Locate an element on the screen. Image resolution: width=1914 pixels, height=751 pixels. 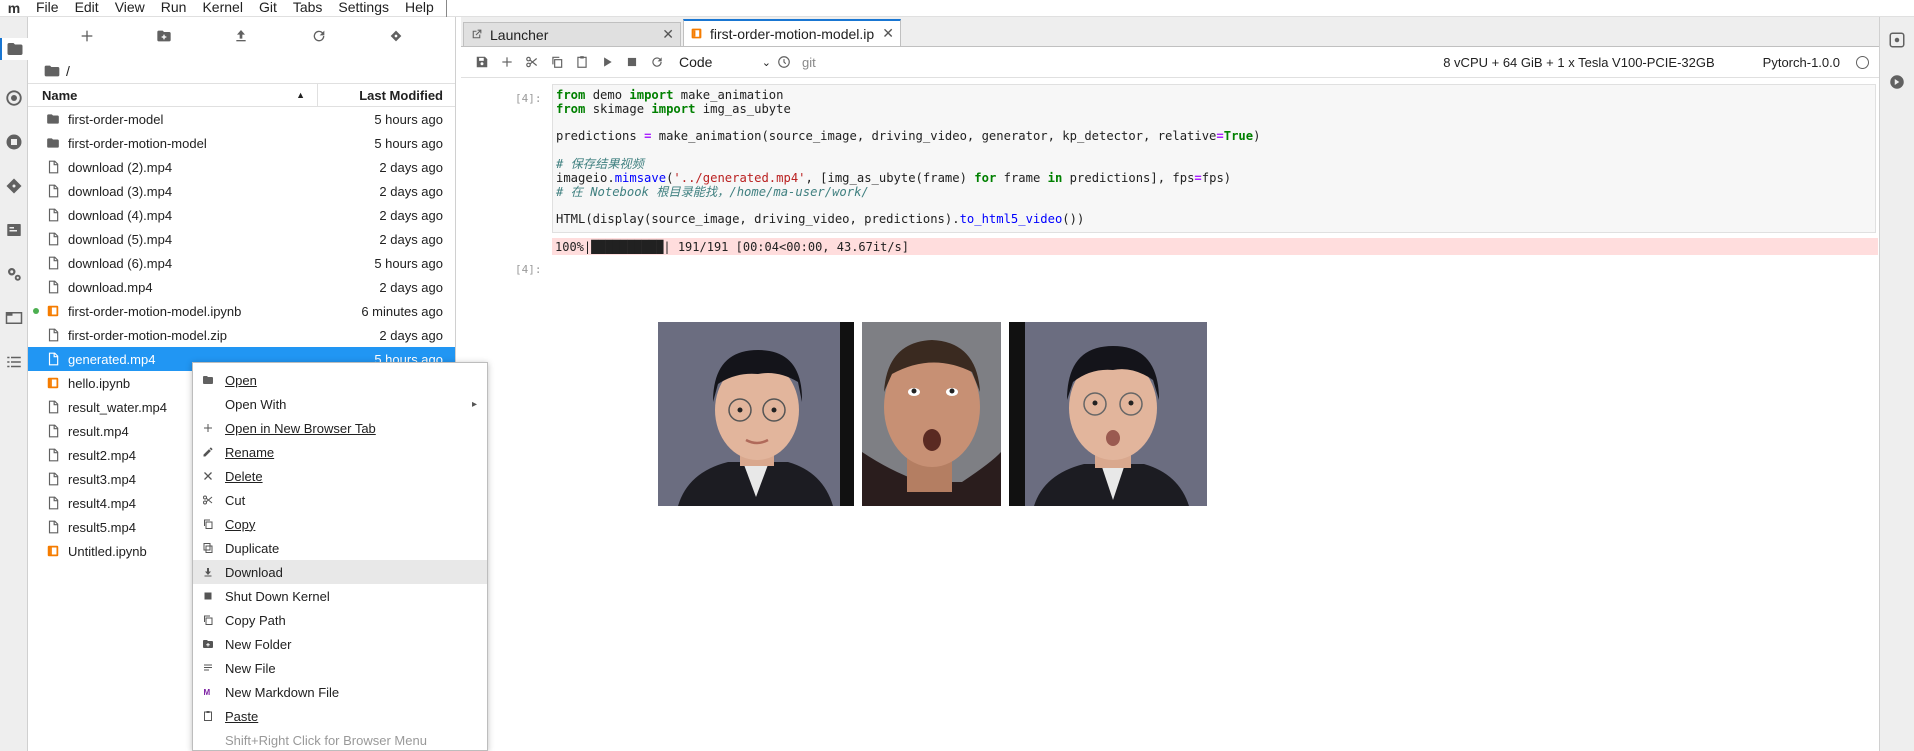
chevron-right-icon: ▸ is located at coordinates (474, 404).